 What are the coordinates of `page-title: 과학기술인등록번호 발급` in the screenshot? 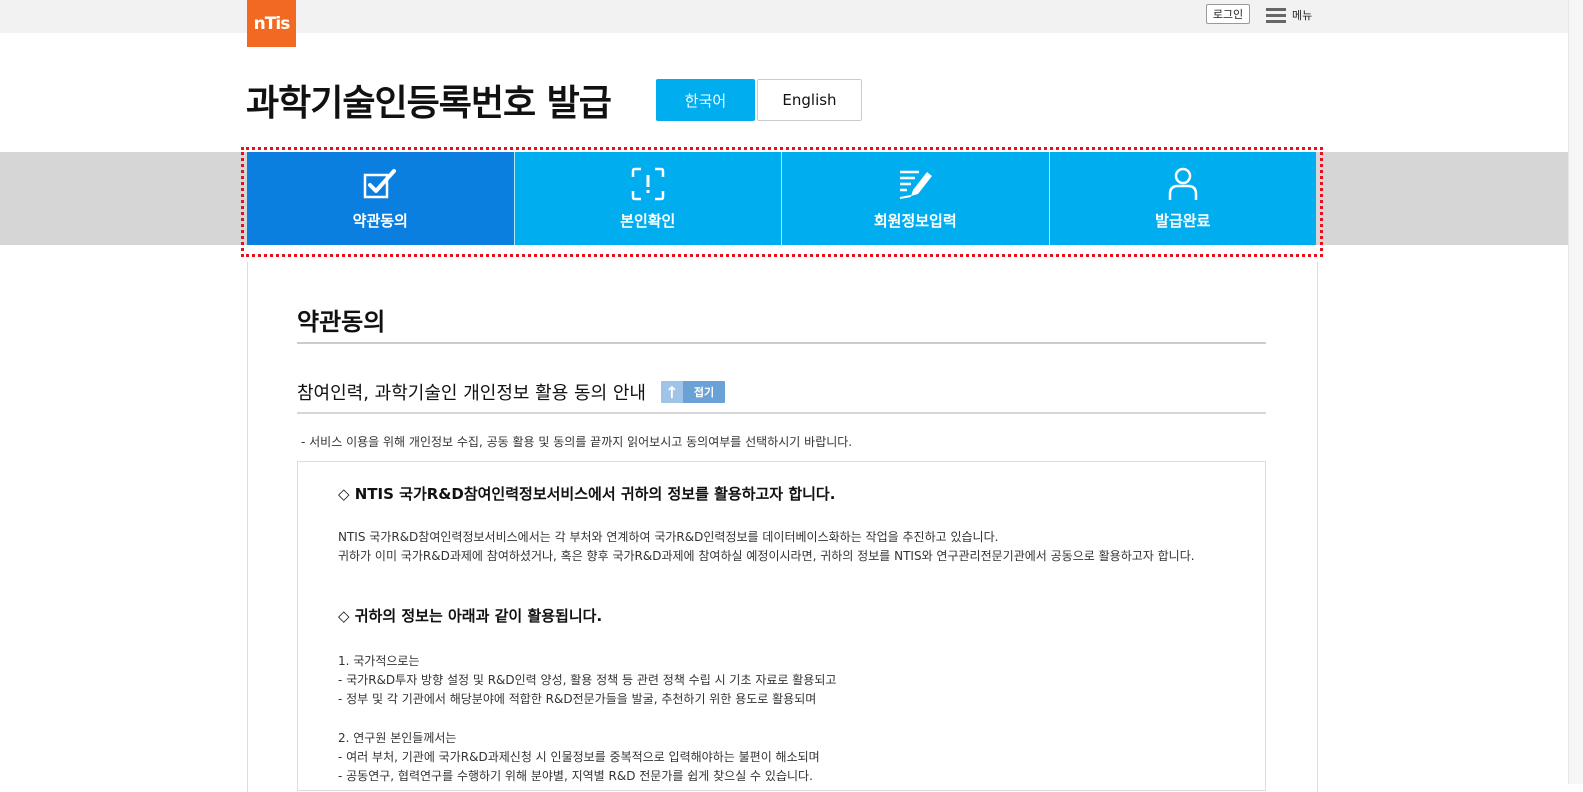 It's located at (429, 103).